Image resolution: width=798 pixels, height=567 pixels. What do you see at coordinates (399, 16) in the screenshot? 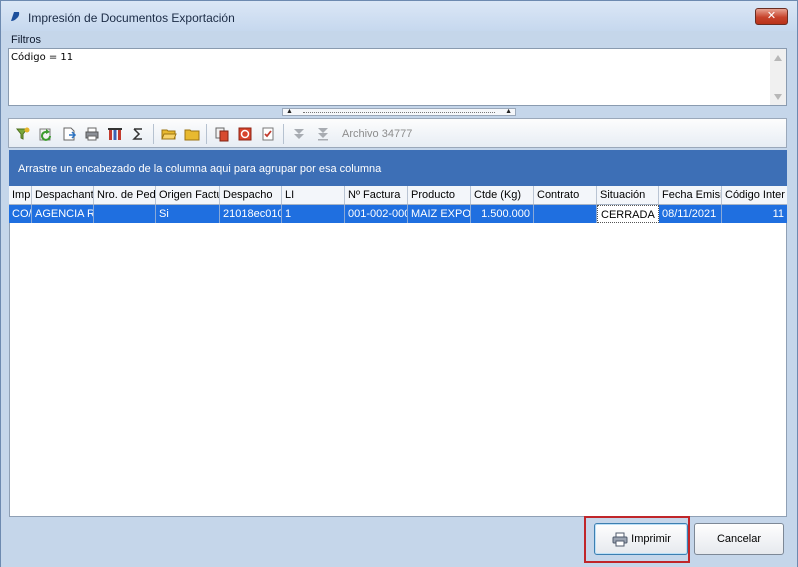
I see `title-bar: Impresión de Documentos Exportación ✕` at bounding box center [399, 16].